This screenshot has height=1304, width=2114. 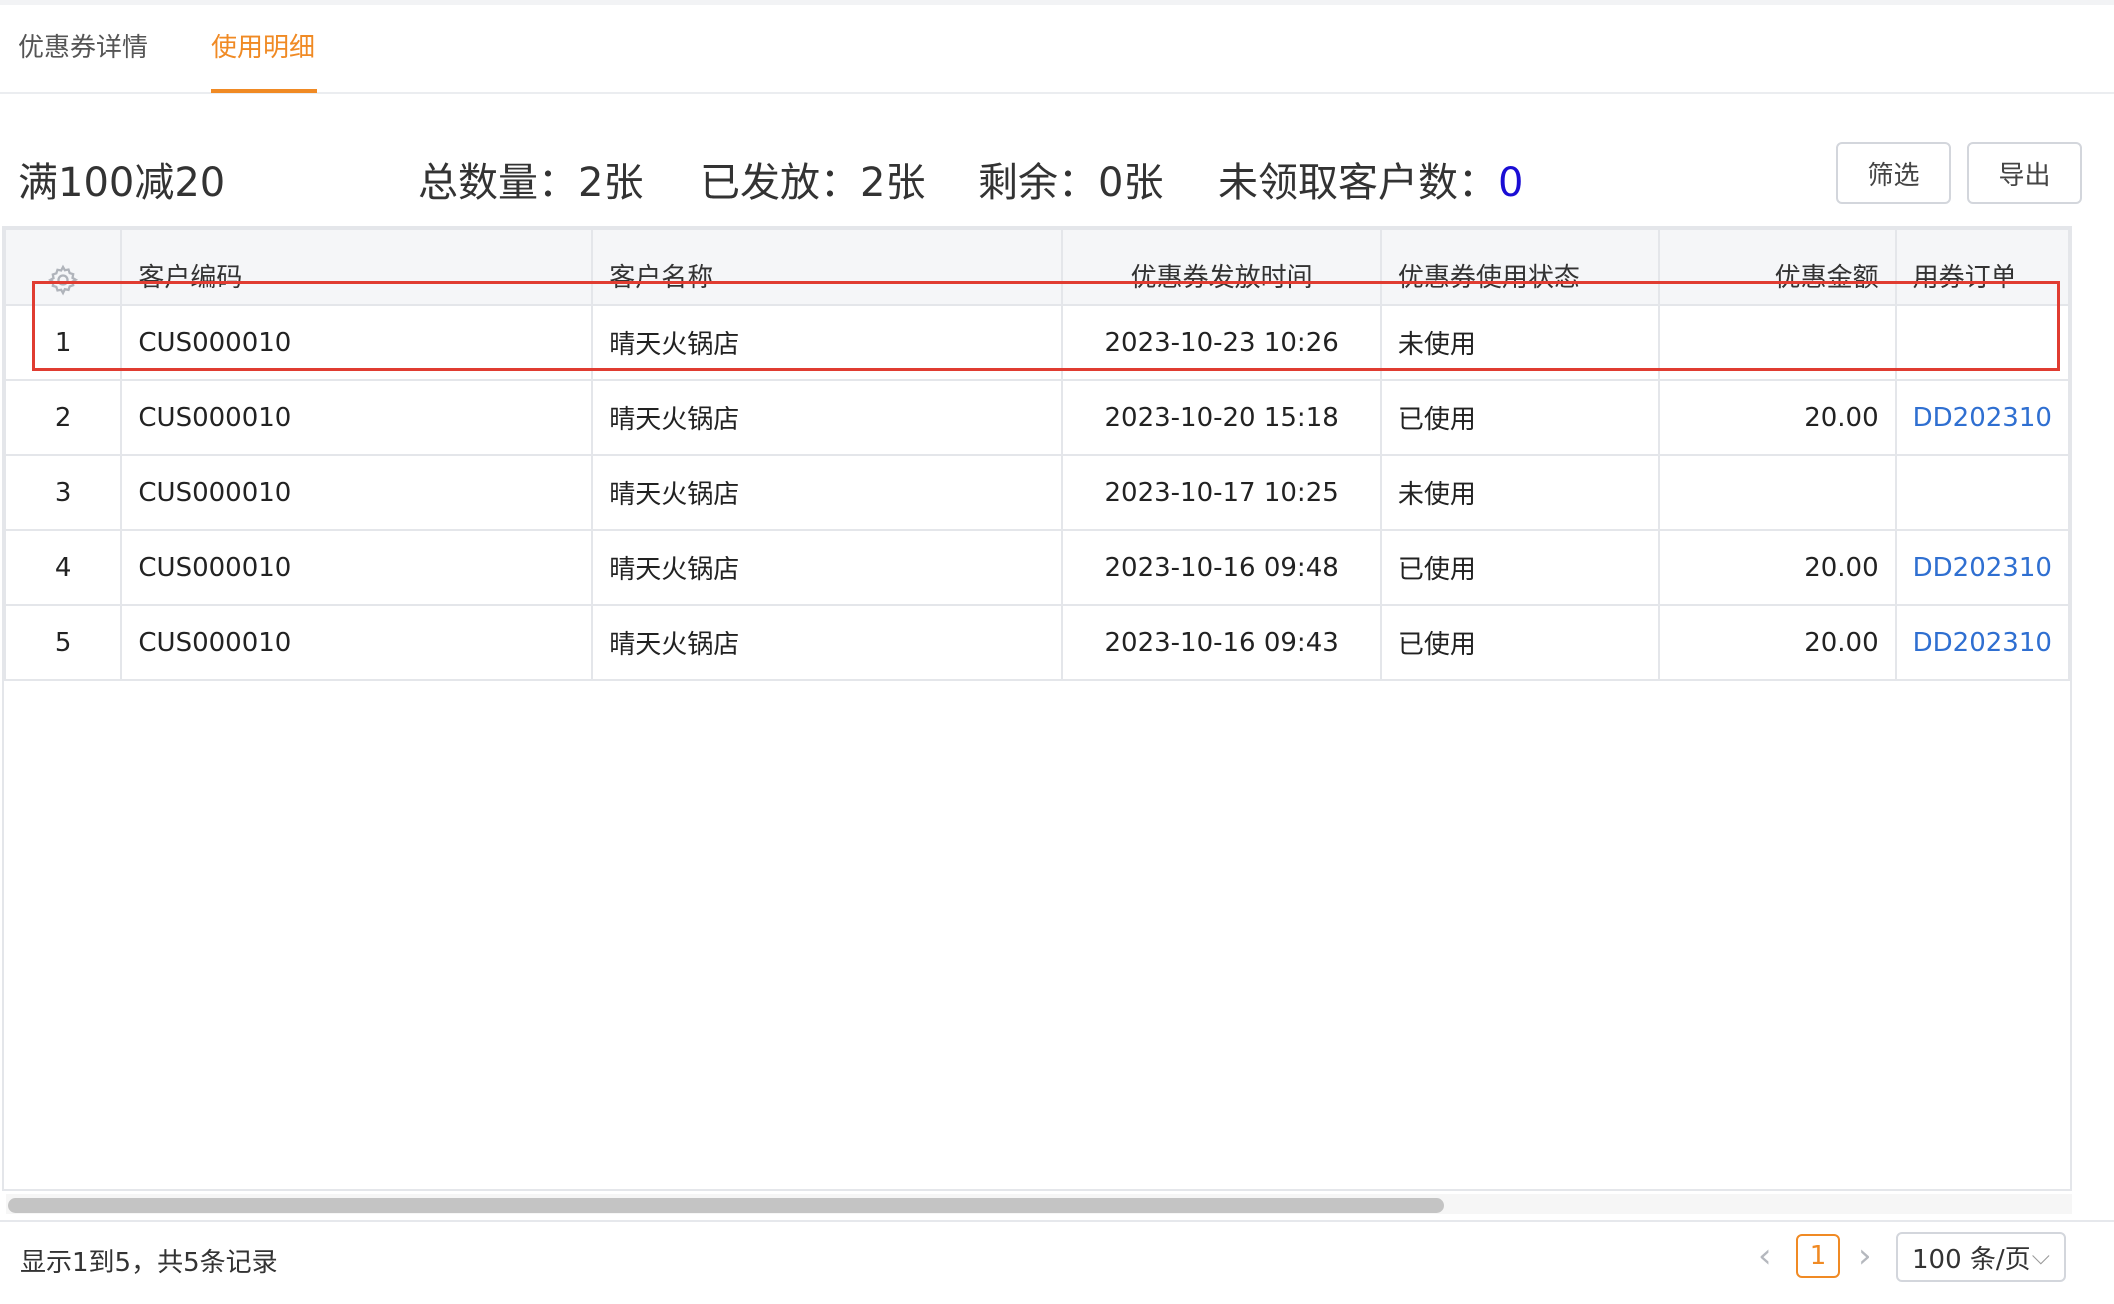 What do you see at coordinates (1818, 1256) in the screenshot?
I see `current-page-button: 1` at bounding box center [1818, 1256].